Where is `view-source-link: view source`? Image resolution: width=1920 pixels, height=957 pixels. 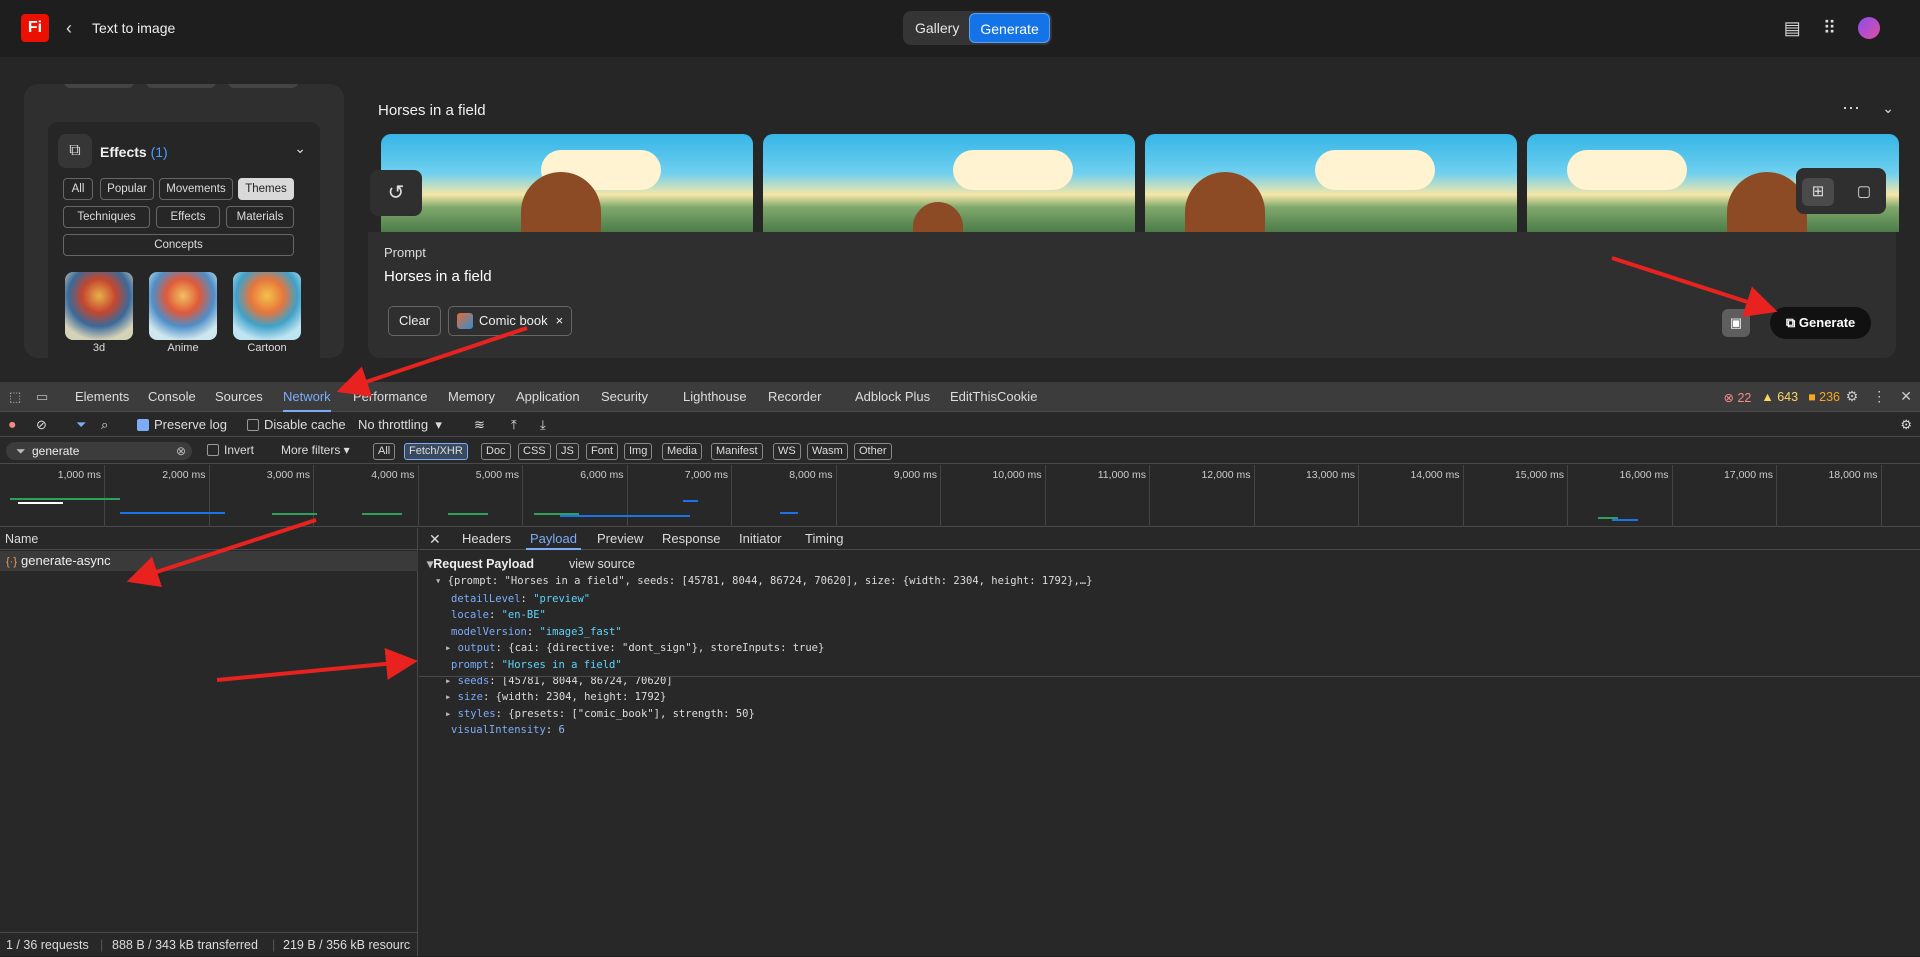
view-source-link: view source is located at coordinates (602, 564).